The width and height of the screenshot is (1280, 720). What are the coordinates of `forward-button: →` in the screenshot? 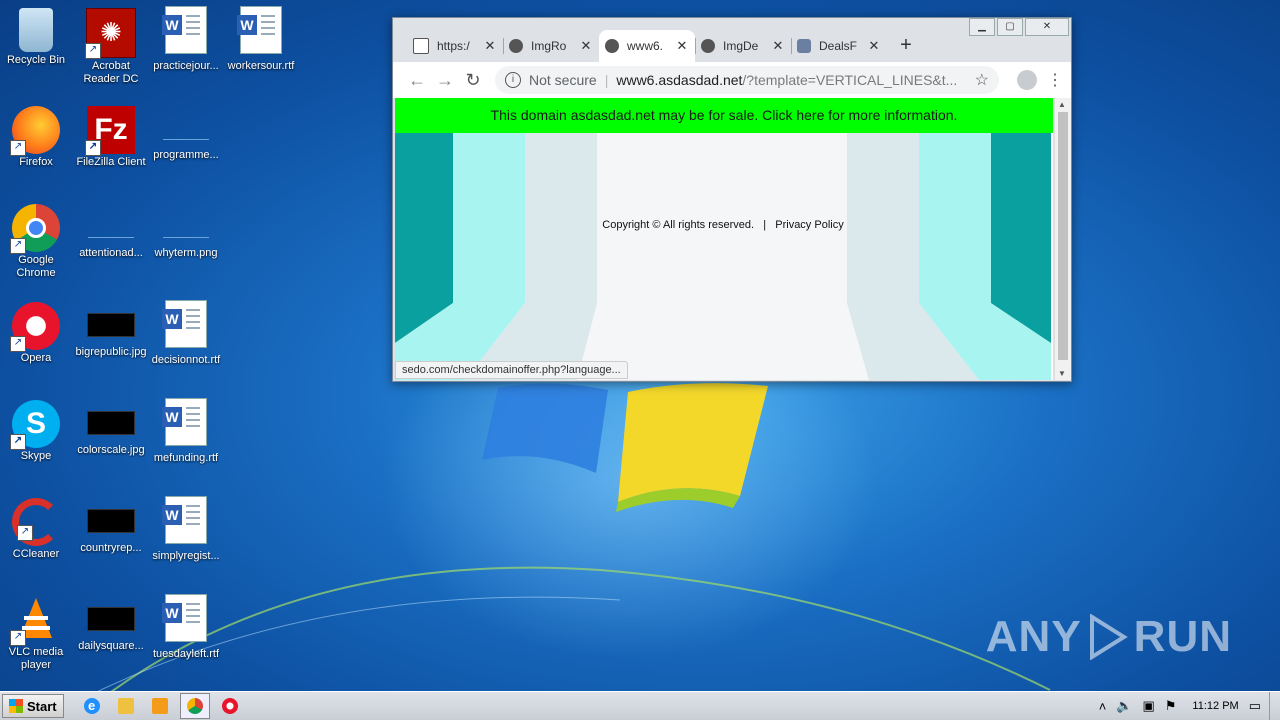 It's located at (445, 80).